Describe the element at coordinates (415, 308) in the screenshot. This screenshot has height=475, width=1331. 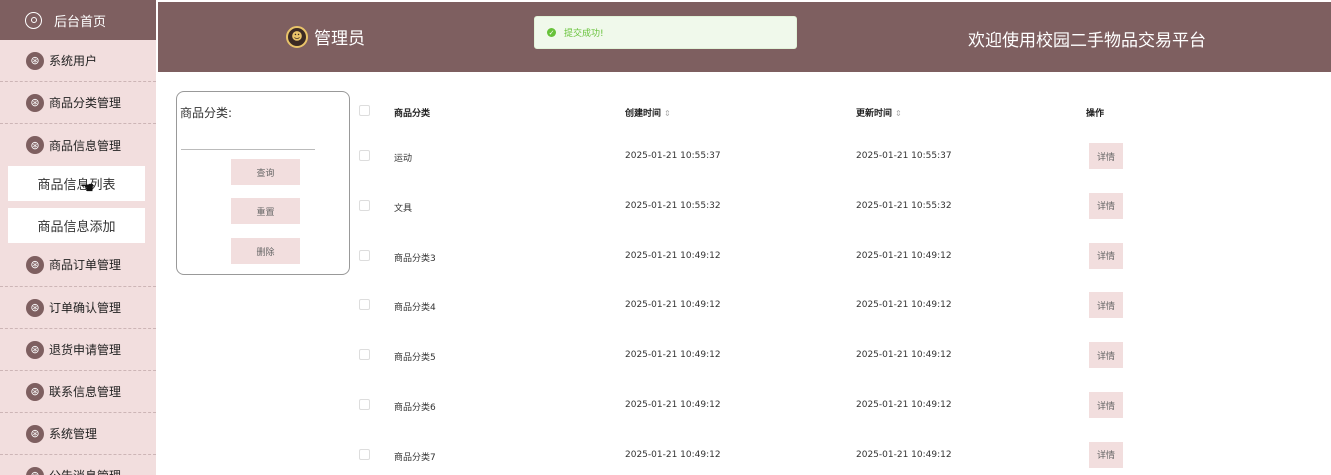
I see `cell-category: 商品分类4` at that location.